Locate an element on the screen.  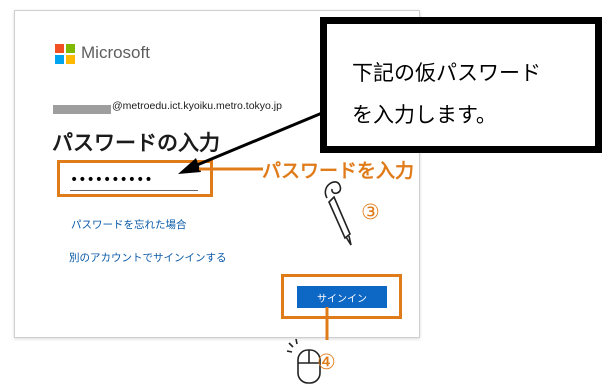
other-account-link: 別のアカウントでサインインする is located at coordinates (148, 257).